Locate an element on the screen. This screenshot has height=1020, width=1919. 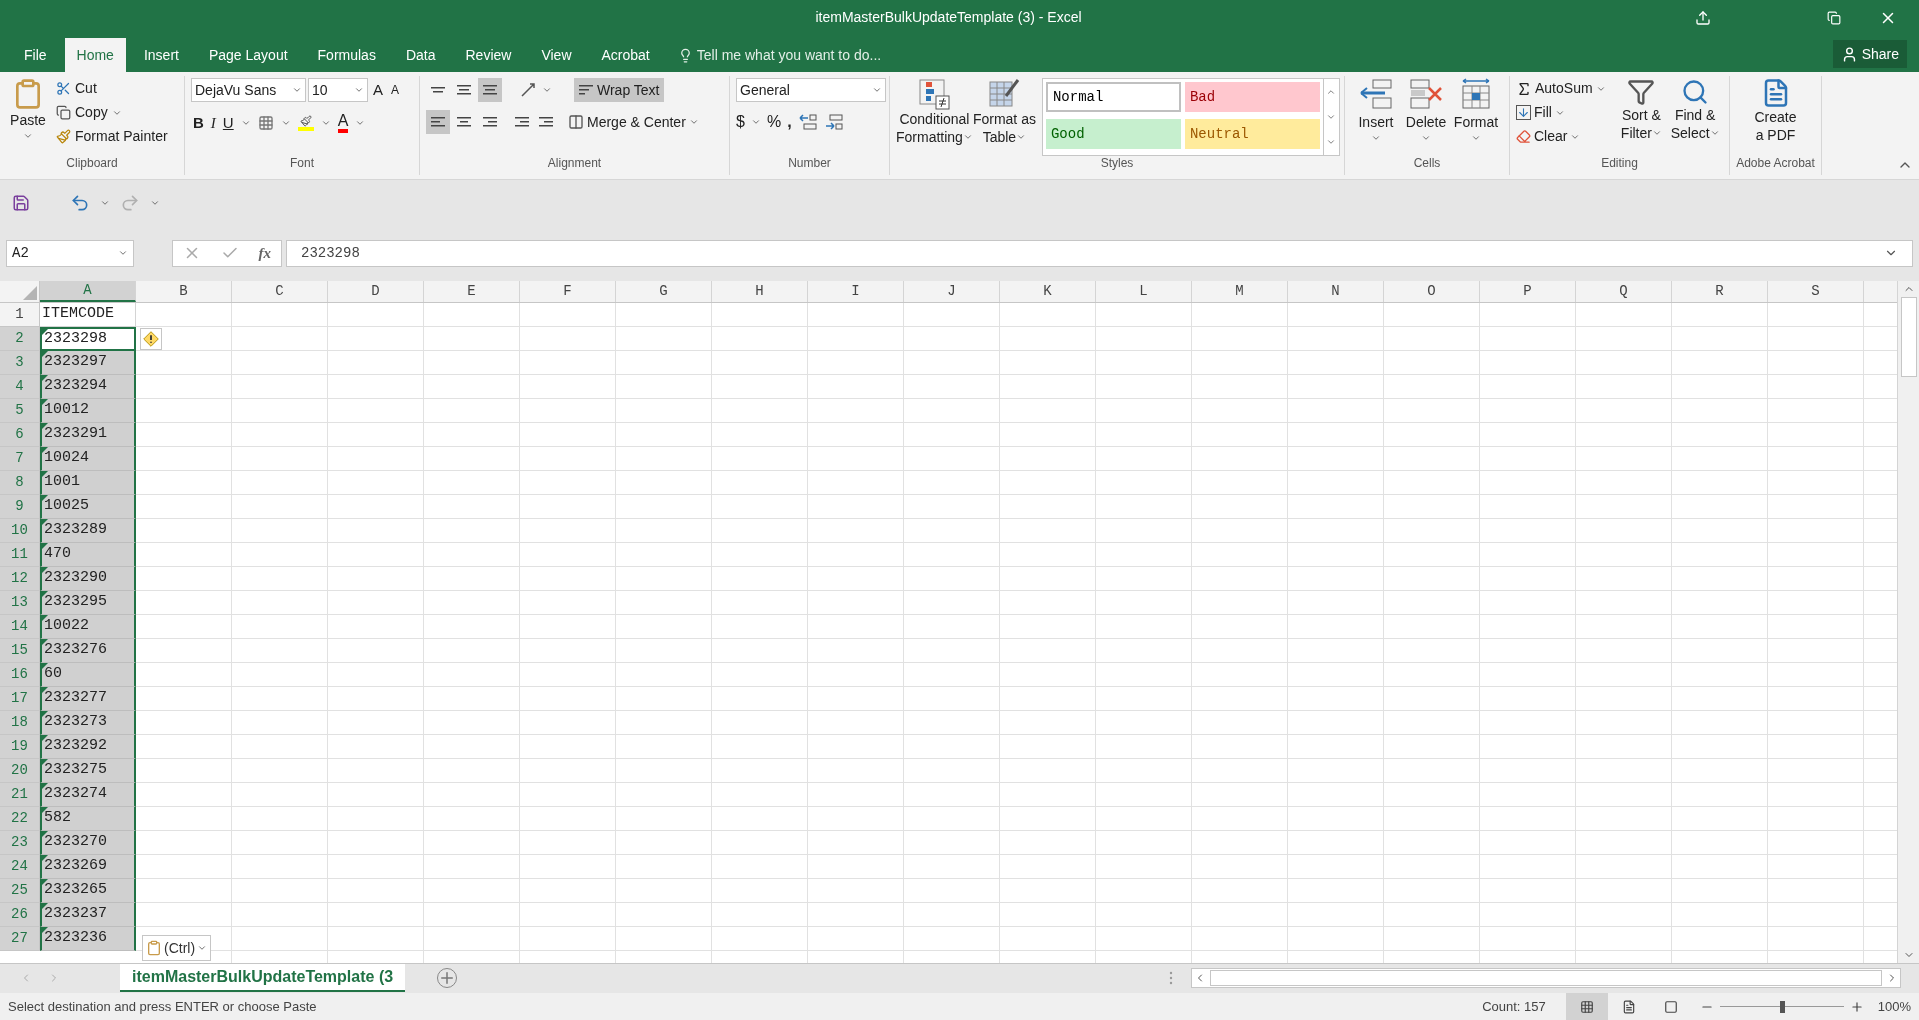
borders-icon is located at coordinates (265, 123).